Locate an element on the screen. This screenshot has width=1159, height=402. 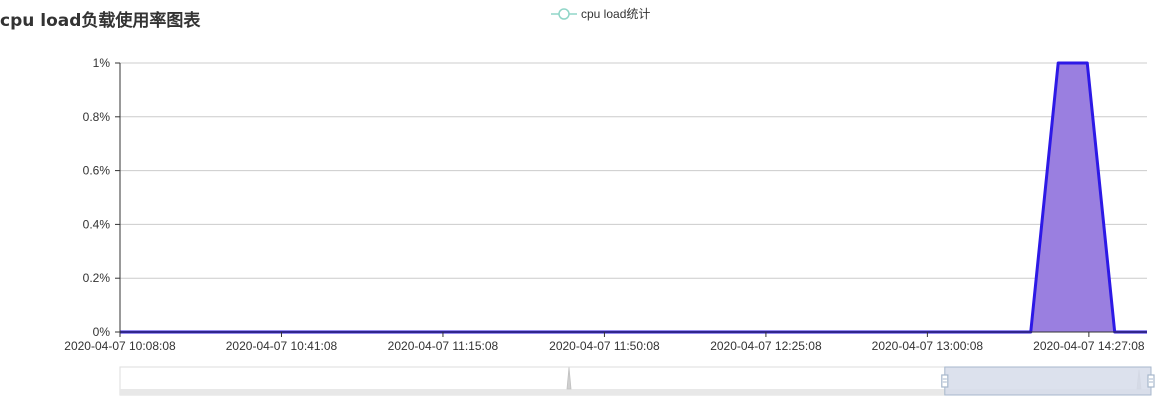
x-tick-label: 2020-04-07 11:50:08 is located at coordinates (604, 346).